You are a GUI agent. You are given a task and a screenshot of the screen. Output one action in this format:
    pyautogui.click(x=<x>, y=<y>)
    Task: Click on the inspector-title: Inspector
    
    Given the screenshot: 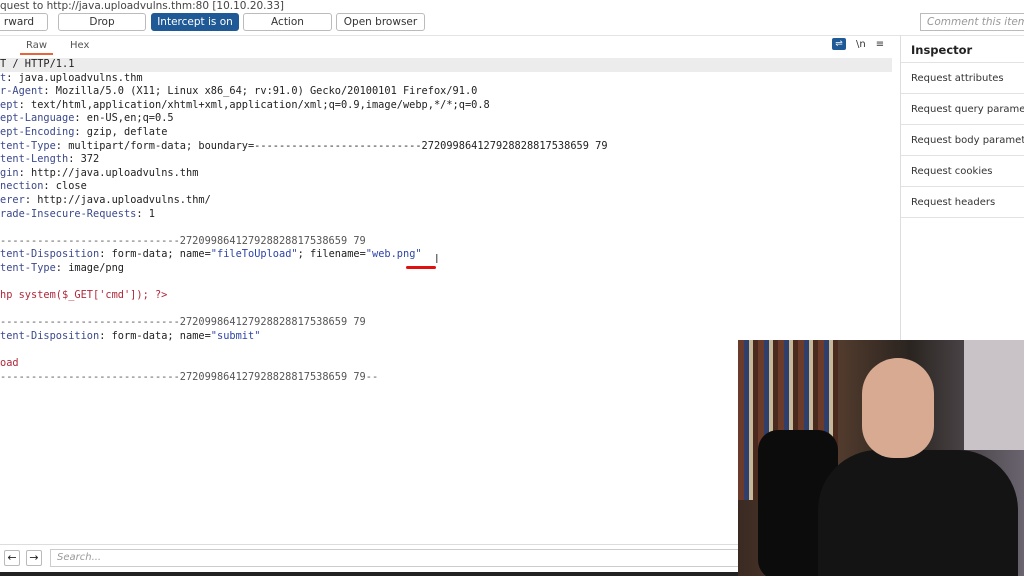 What is the action you would take?
    pyautogui.click(x=962, y=49)
    